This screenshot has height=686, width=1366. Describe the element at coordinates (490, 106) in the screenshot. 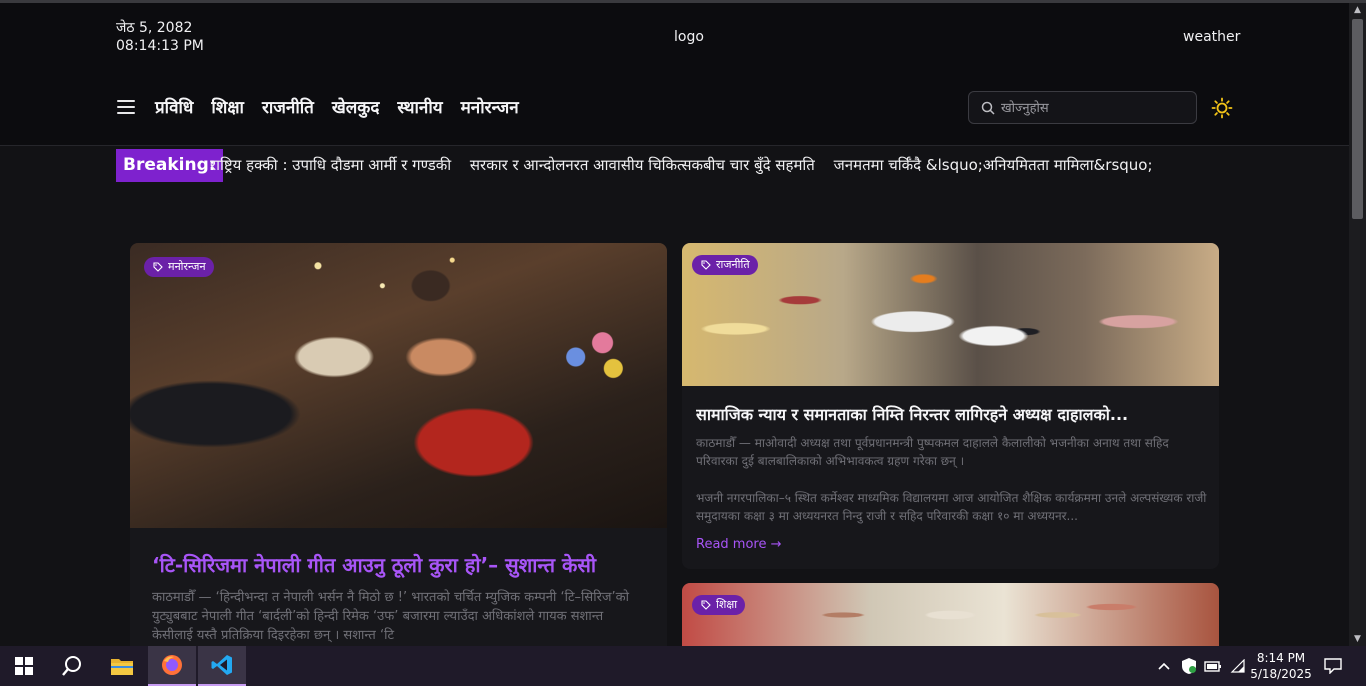

I see `nav-item-entertainment: मनोरन्जन` at that location.